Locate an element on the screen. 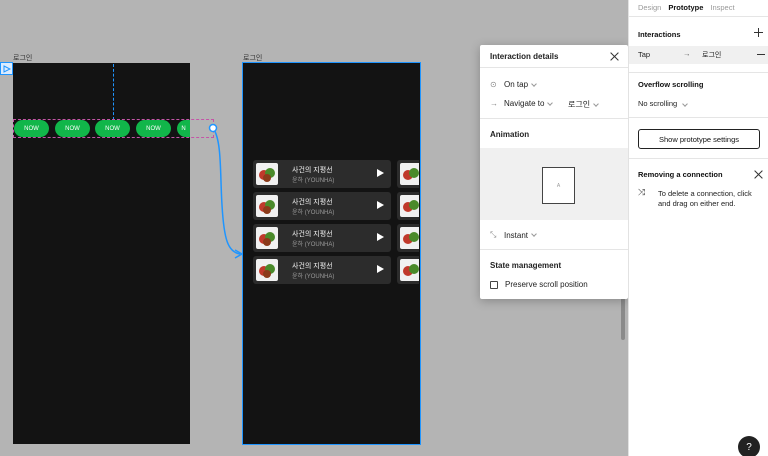 The image size is (768, 456). interaction-target: 로그인 is located at coordinates (712, 55).